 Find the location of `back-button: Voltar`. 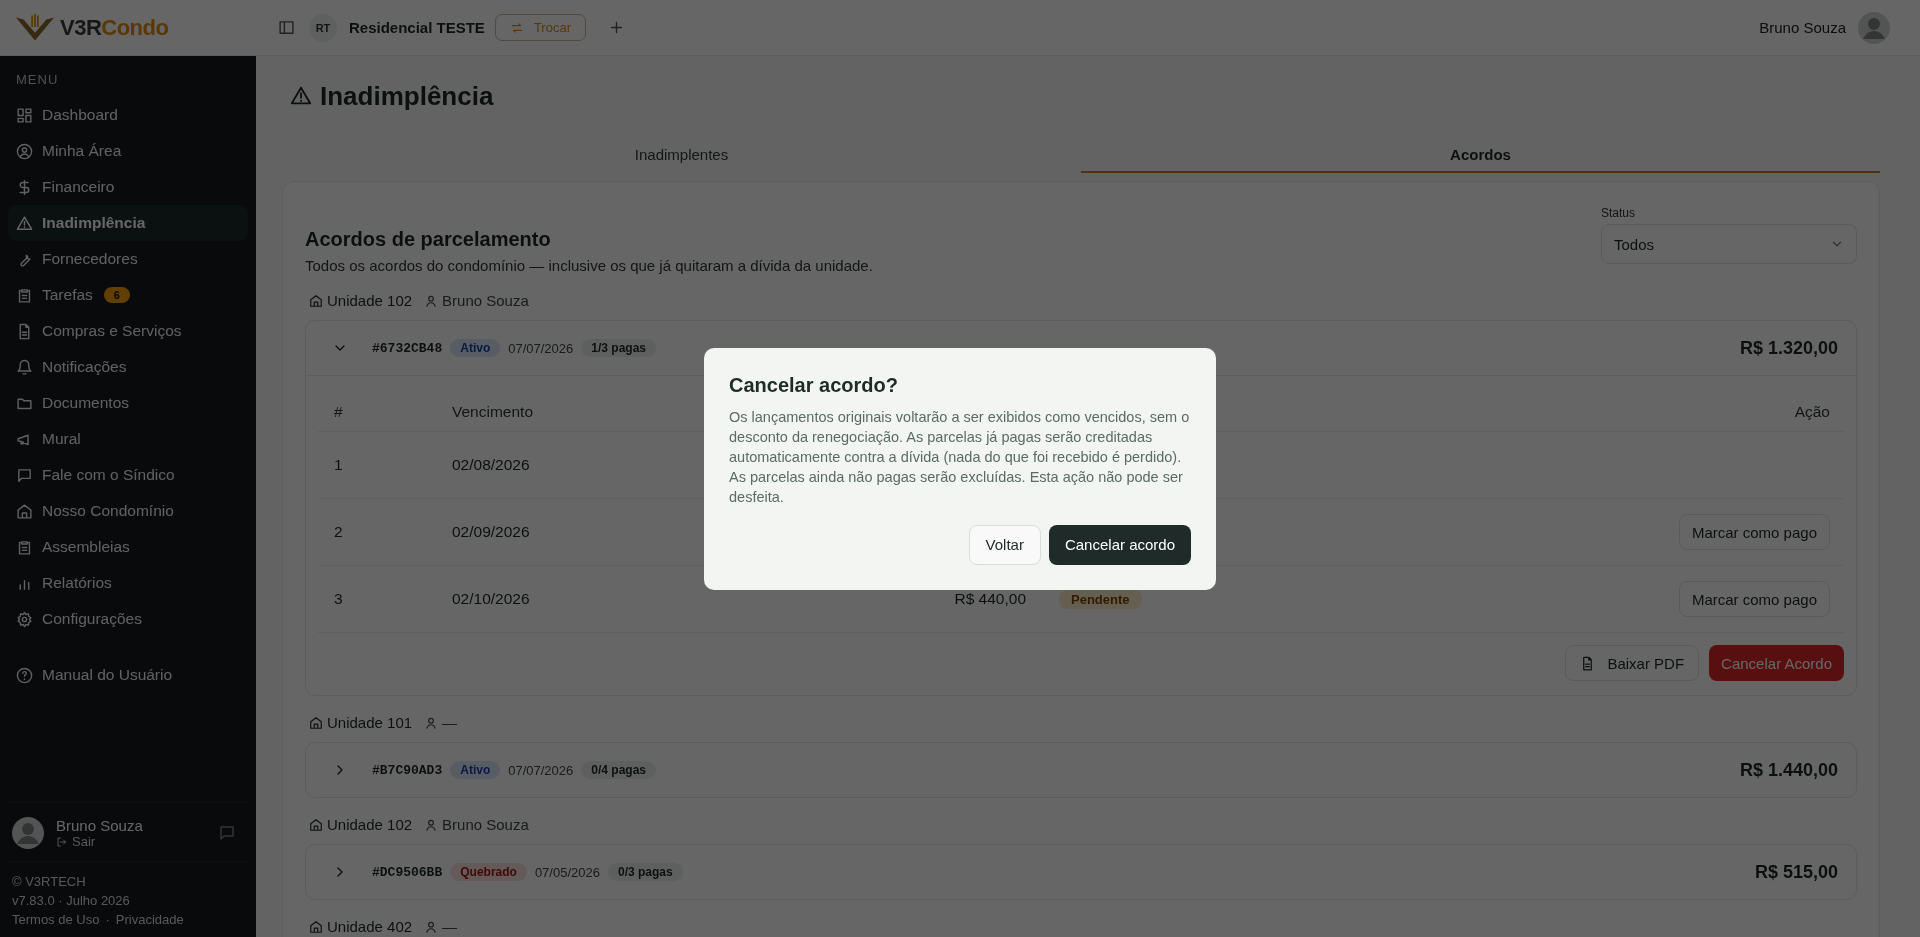

back-button: Voltar is located at coordinates (1004, 544).